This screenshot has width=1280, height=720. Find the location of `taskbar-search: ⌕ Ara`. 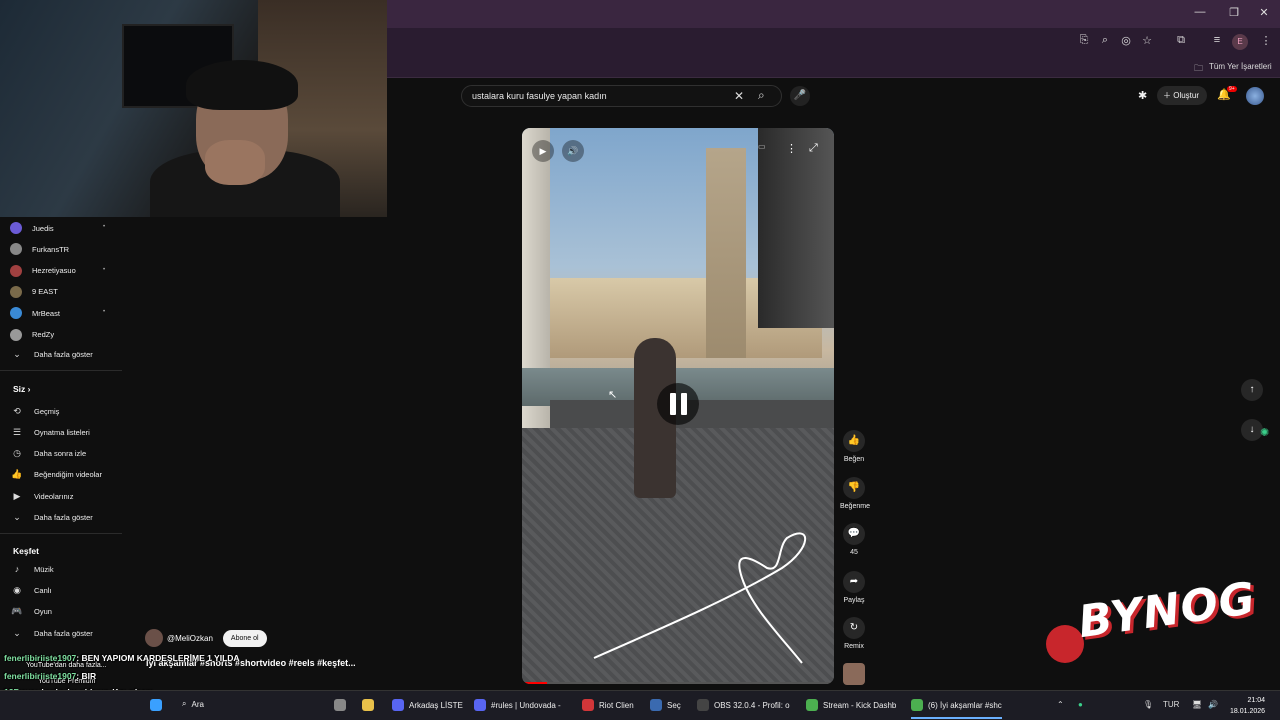

taskbar-search: ⌕ Ara is located at coordinates (193, 704).